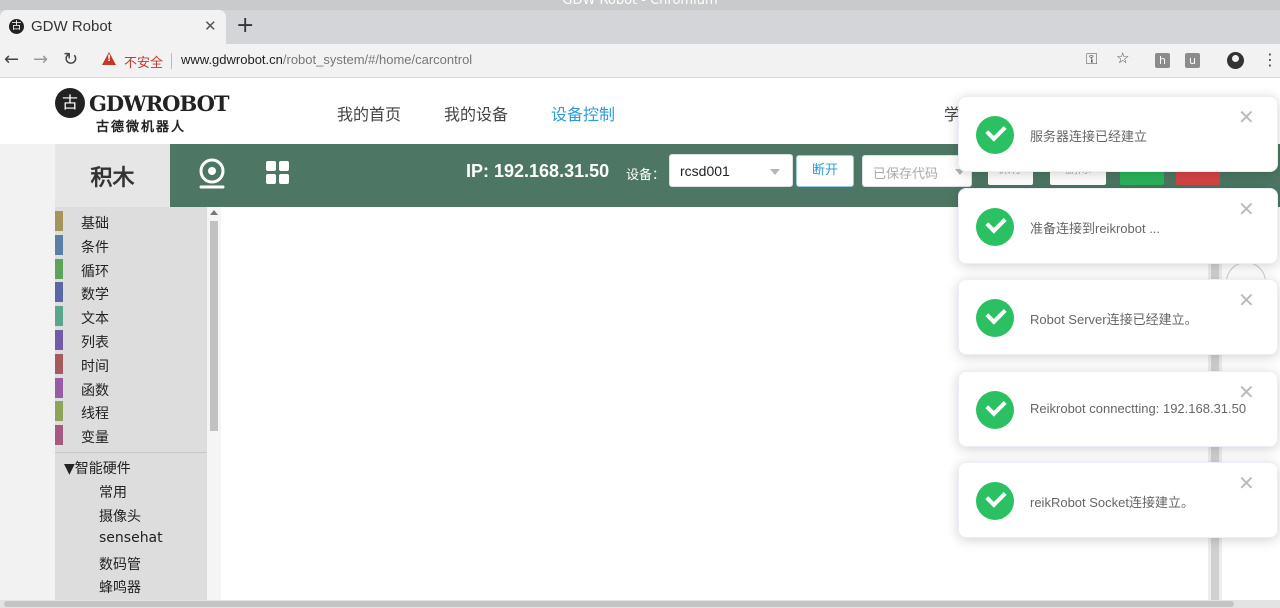  I want to click on notification-toast: 服务器连接已经建立 ✕, so click(1118, 134).